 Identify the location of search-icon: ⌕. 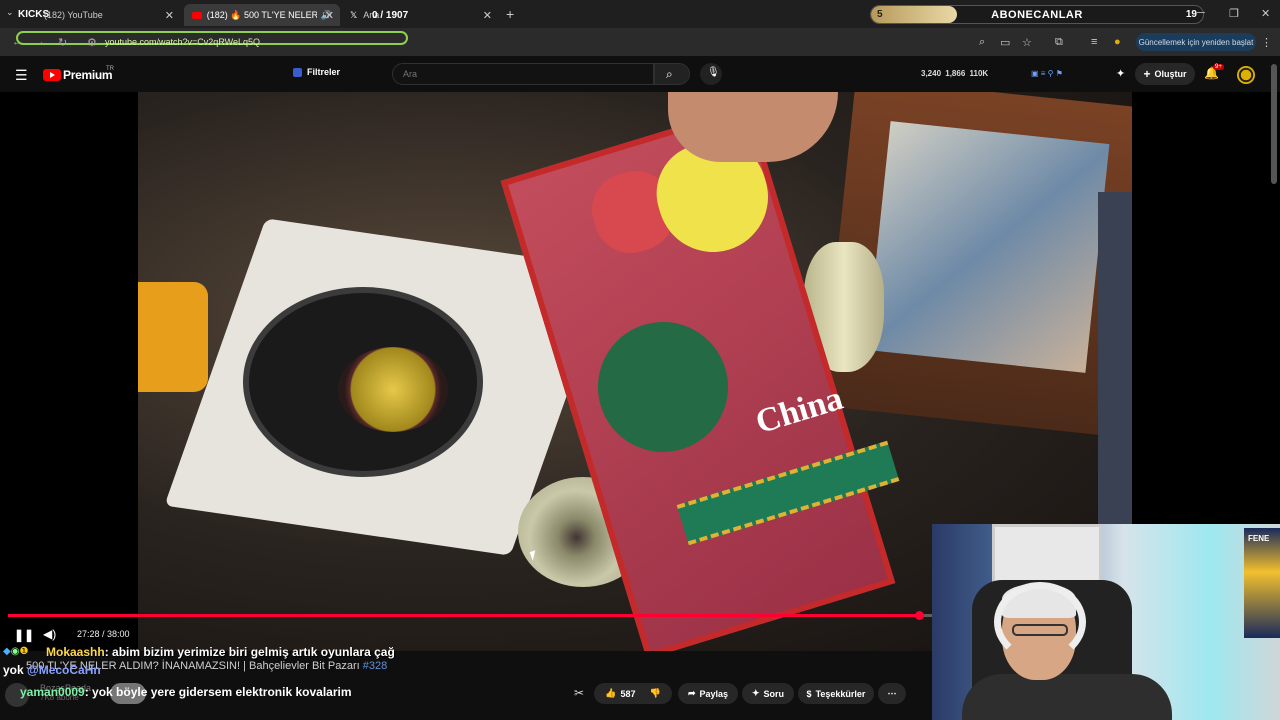
(669, 74).